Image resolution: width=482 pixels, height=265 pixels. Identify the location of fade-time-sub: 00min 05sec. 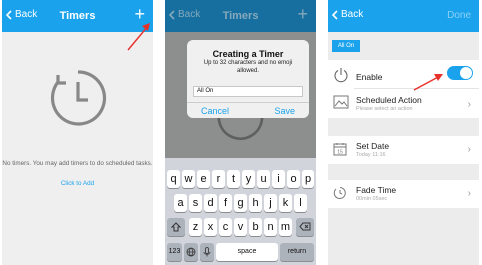
(372, 199).